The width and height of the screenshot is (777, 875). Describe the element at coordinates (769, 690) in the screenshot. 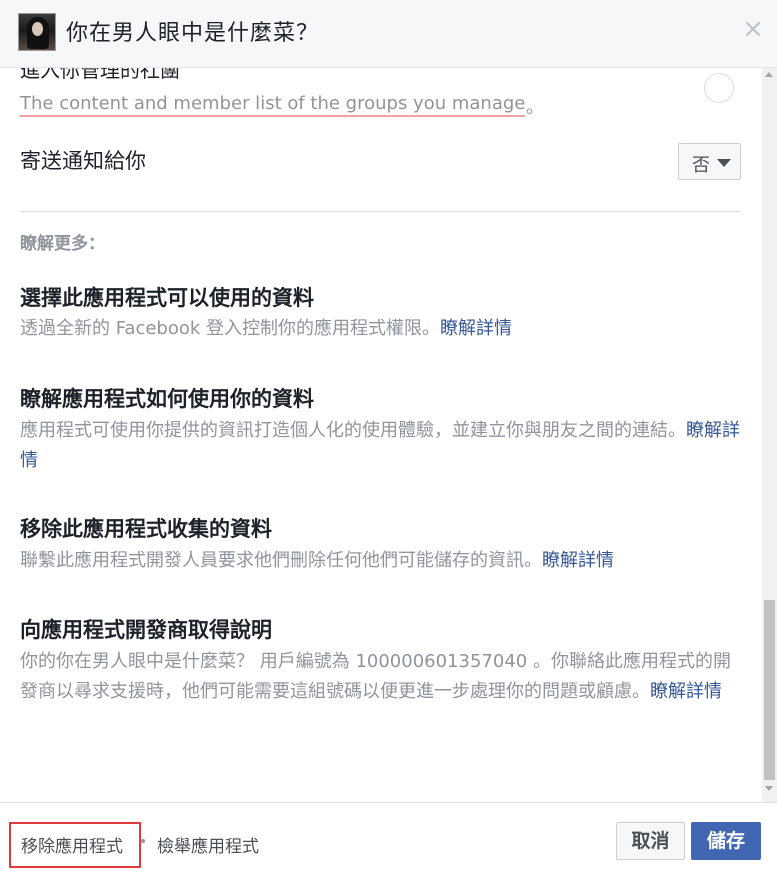

I see `scrollbar-thumb` at that location.